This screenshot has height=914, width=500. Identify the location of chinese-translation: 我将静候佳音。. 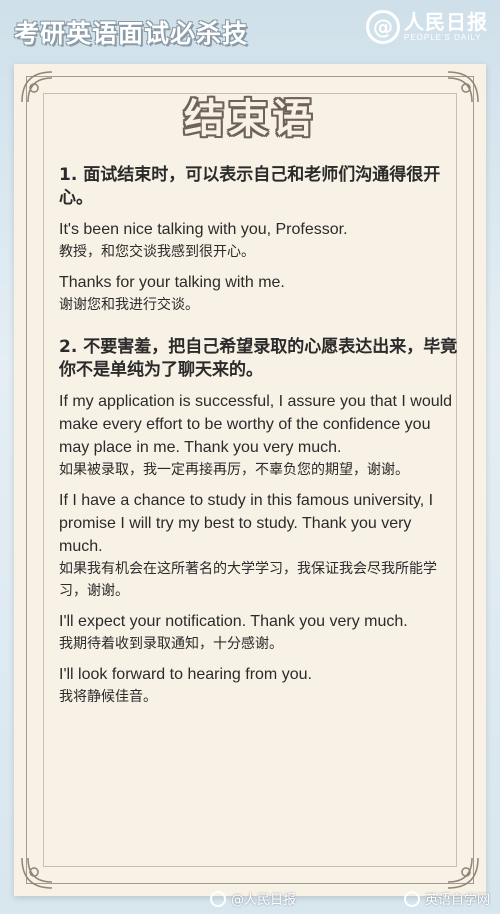
(108, 697).